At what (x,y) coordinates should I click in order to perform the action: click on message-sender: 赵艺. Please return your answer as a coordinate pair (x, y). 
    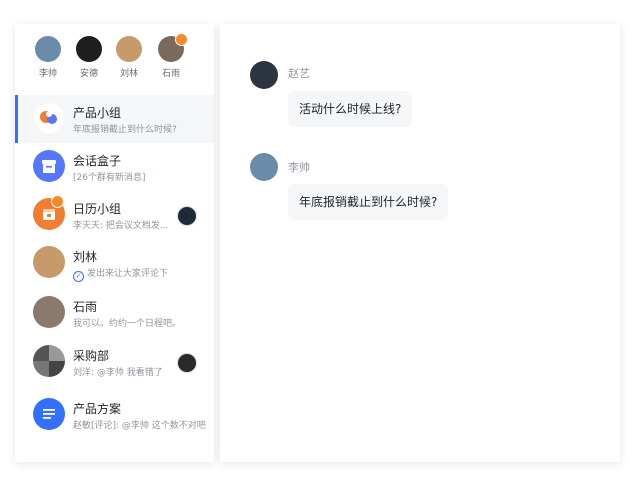
    Looking at the image, I should click on (299, 73).